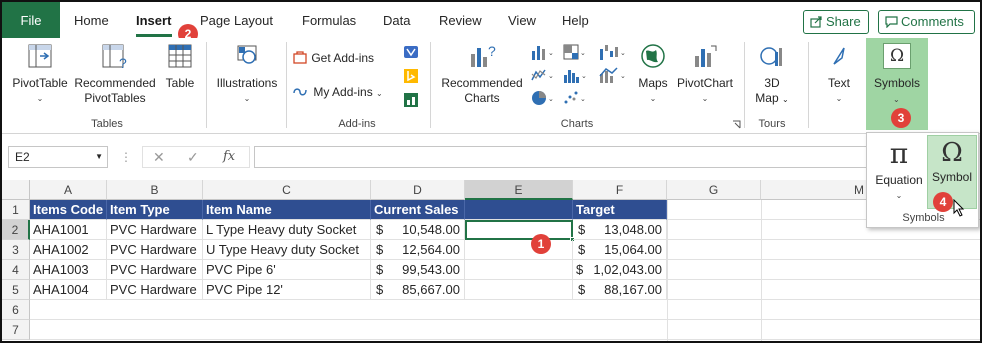 This screenshot has width=982, height=343. What do you see at coordinates (418, 230) in the screenshot?
I see `cell-current-sales: $10,548.00` at bounding box center [418, 230].